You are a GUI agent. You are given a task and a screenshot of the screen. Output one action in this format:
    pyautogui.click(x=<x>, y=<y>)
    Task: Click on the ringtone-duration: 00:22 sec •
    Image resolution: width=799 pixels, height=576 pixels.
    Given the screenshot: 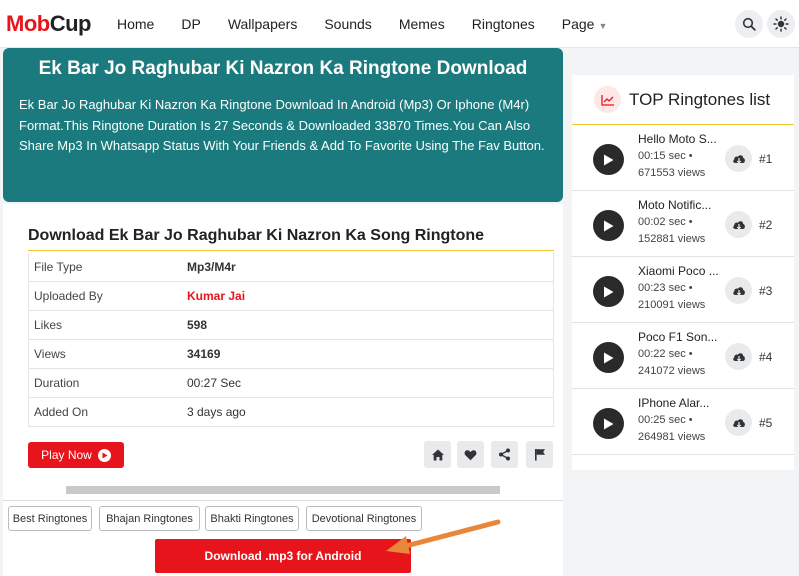 What is the action you would take?
    pyautogui.click(x=665, y=354)
    